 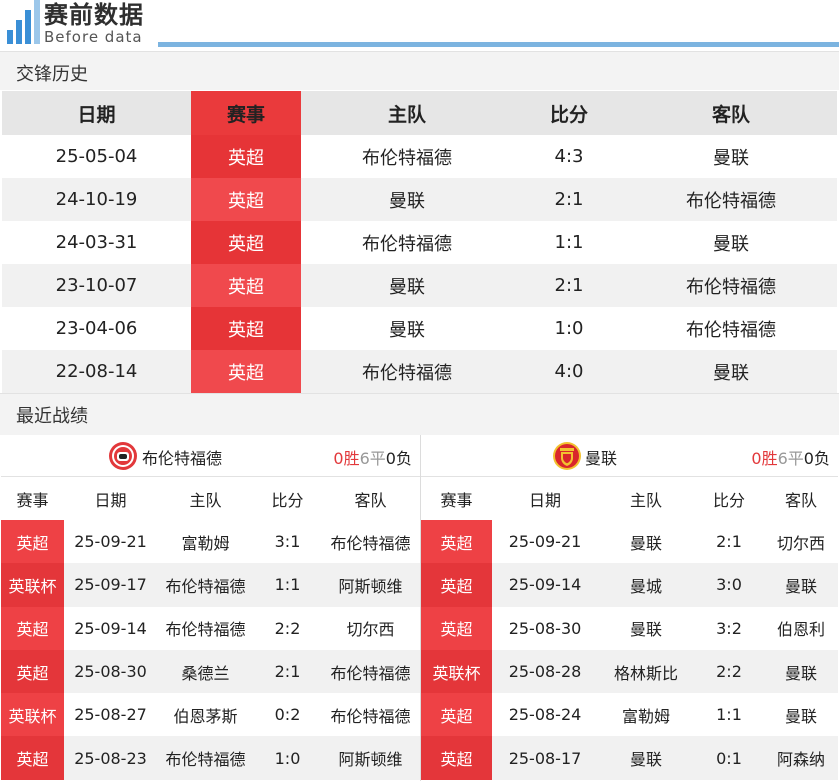 What do you see at coordinates (52, 416) in the screenshot?
I see `recent-section-title: 最近战绩` at bounding box center [52, 416].